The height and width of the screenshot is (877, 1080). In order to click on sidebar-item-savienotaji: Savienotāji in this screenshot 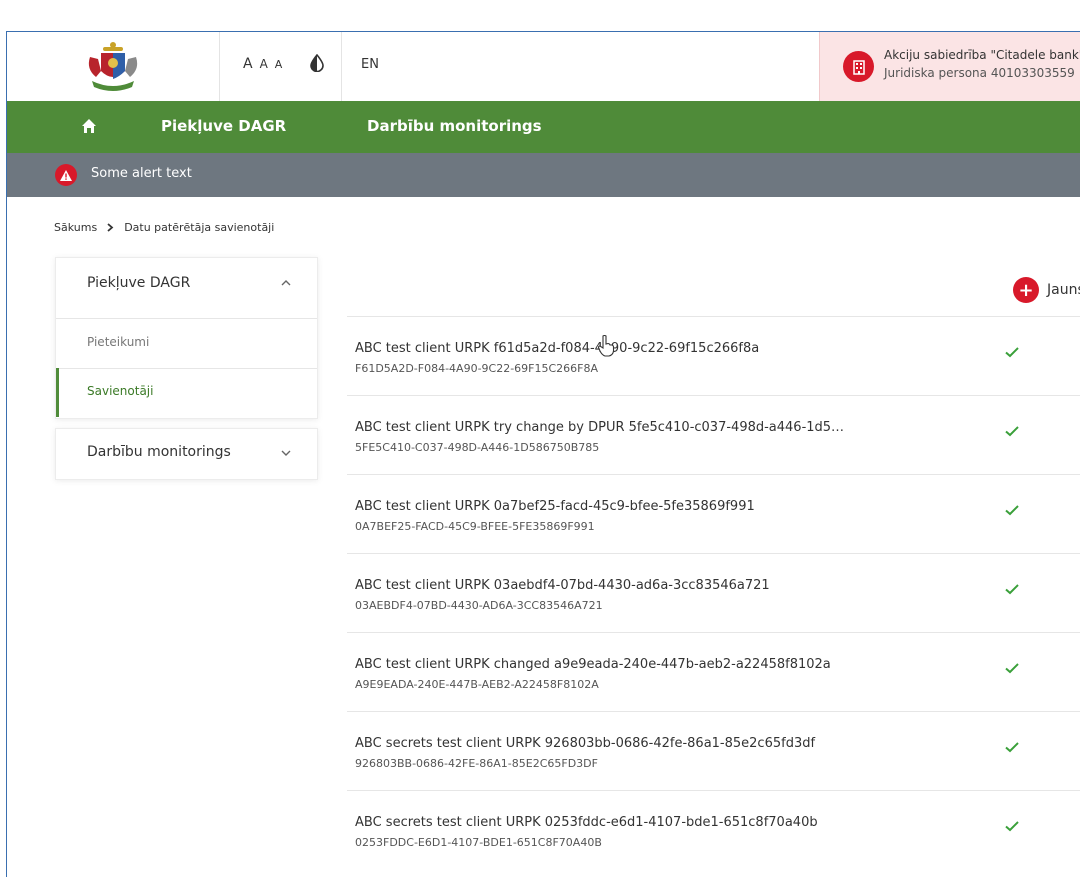, I will do `click(188, 392)`.